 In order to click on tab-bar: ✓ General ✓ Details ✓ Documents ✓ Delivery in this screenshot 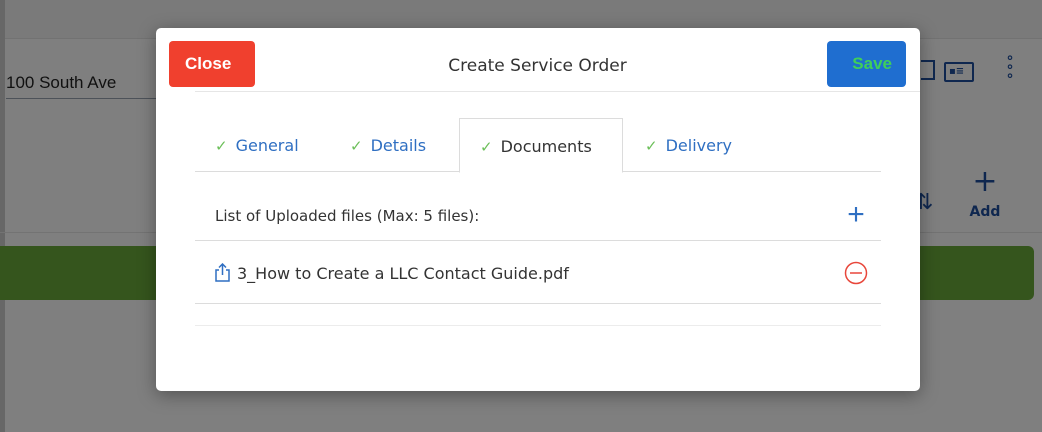, I will do `click(538, 145)`.